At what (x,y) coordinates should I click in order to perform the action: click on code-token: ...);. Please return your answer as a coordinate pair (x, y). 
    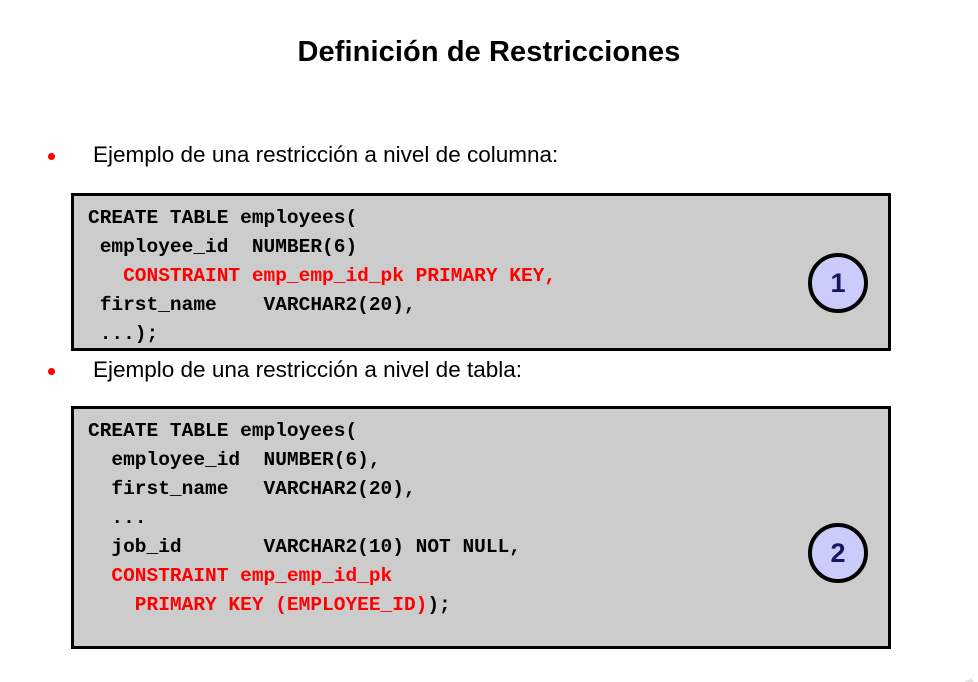
    Looking at the image, I should click on (123, 334).